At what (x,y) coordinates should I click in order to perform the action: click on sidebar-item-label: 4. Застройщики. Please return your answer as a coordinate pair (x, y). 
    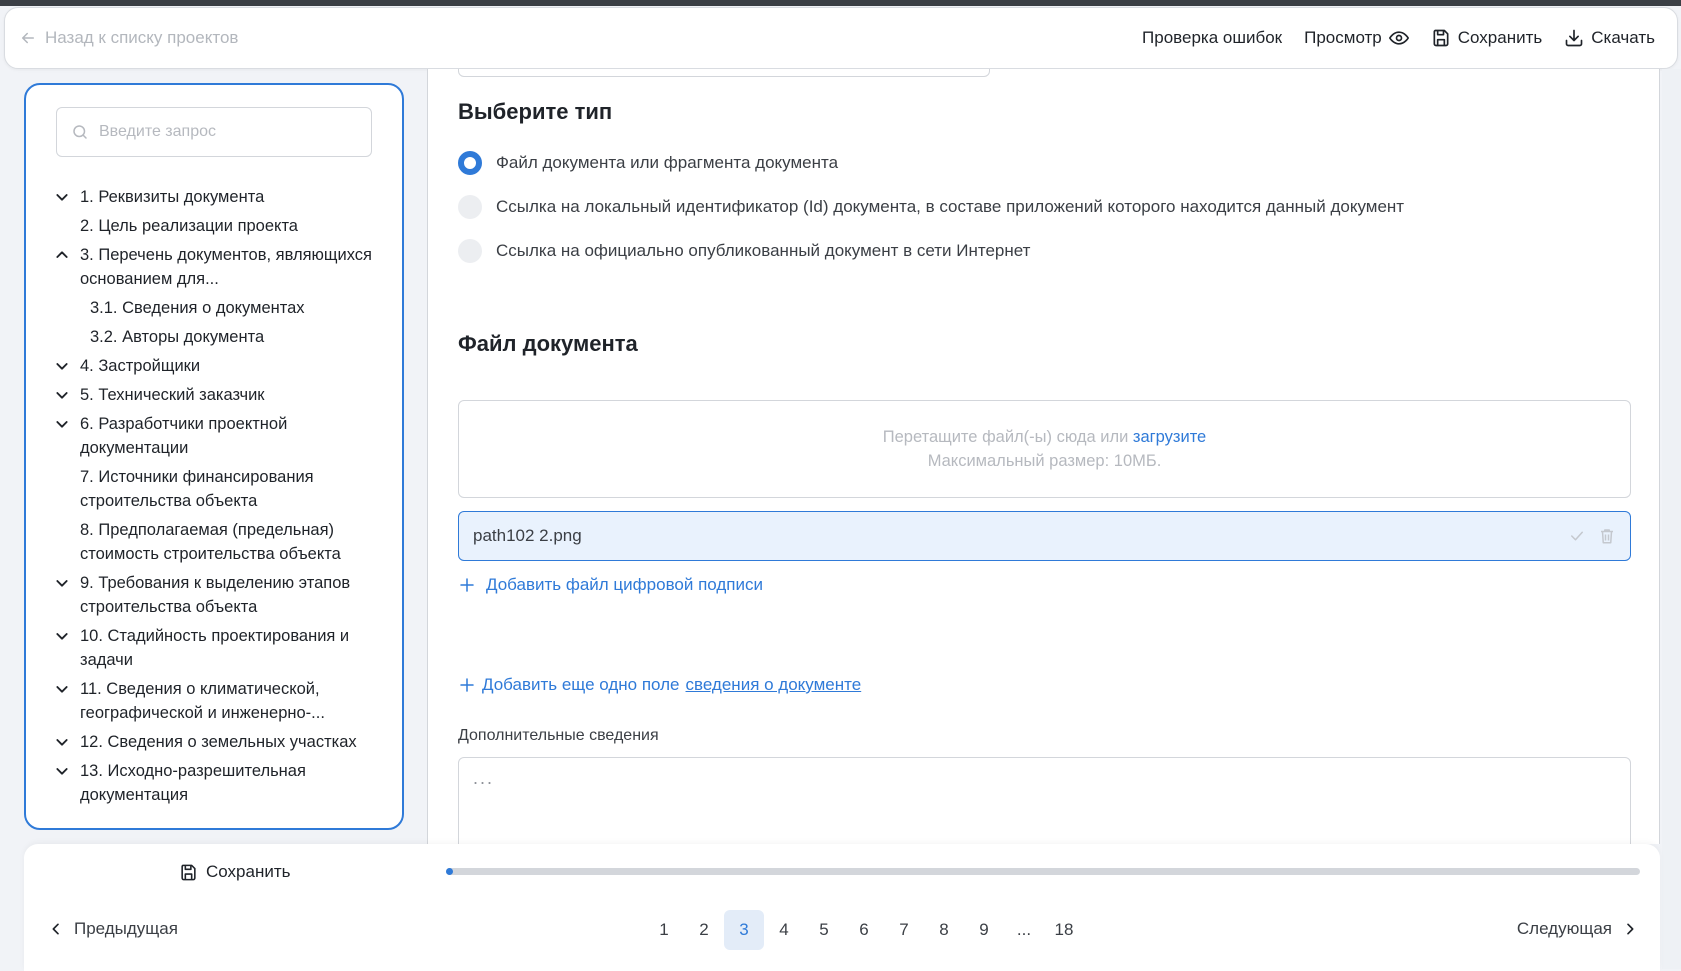
    Looking at the image, I should click on (140, 366).